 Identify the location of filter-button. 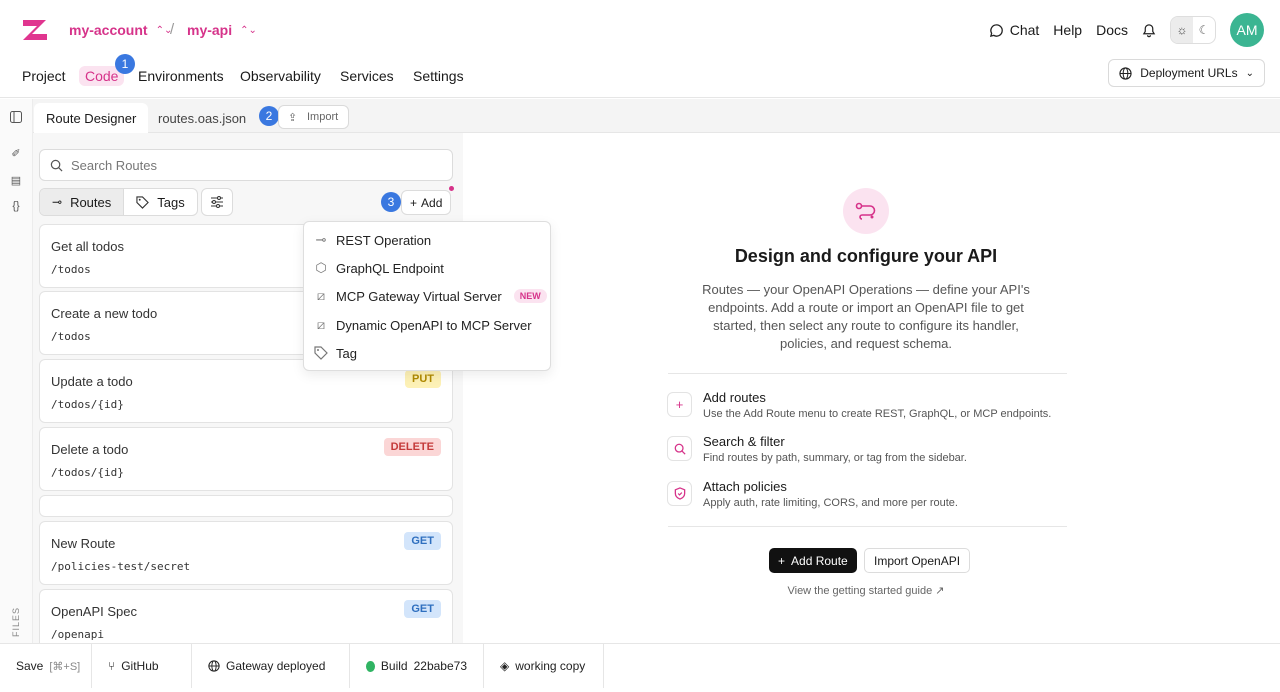
(217, 202).